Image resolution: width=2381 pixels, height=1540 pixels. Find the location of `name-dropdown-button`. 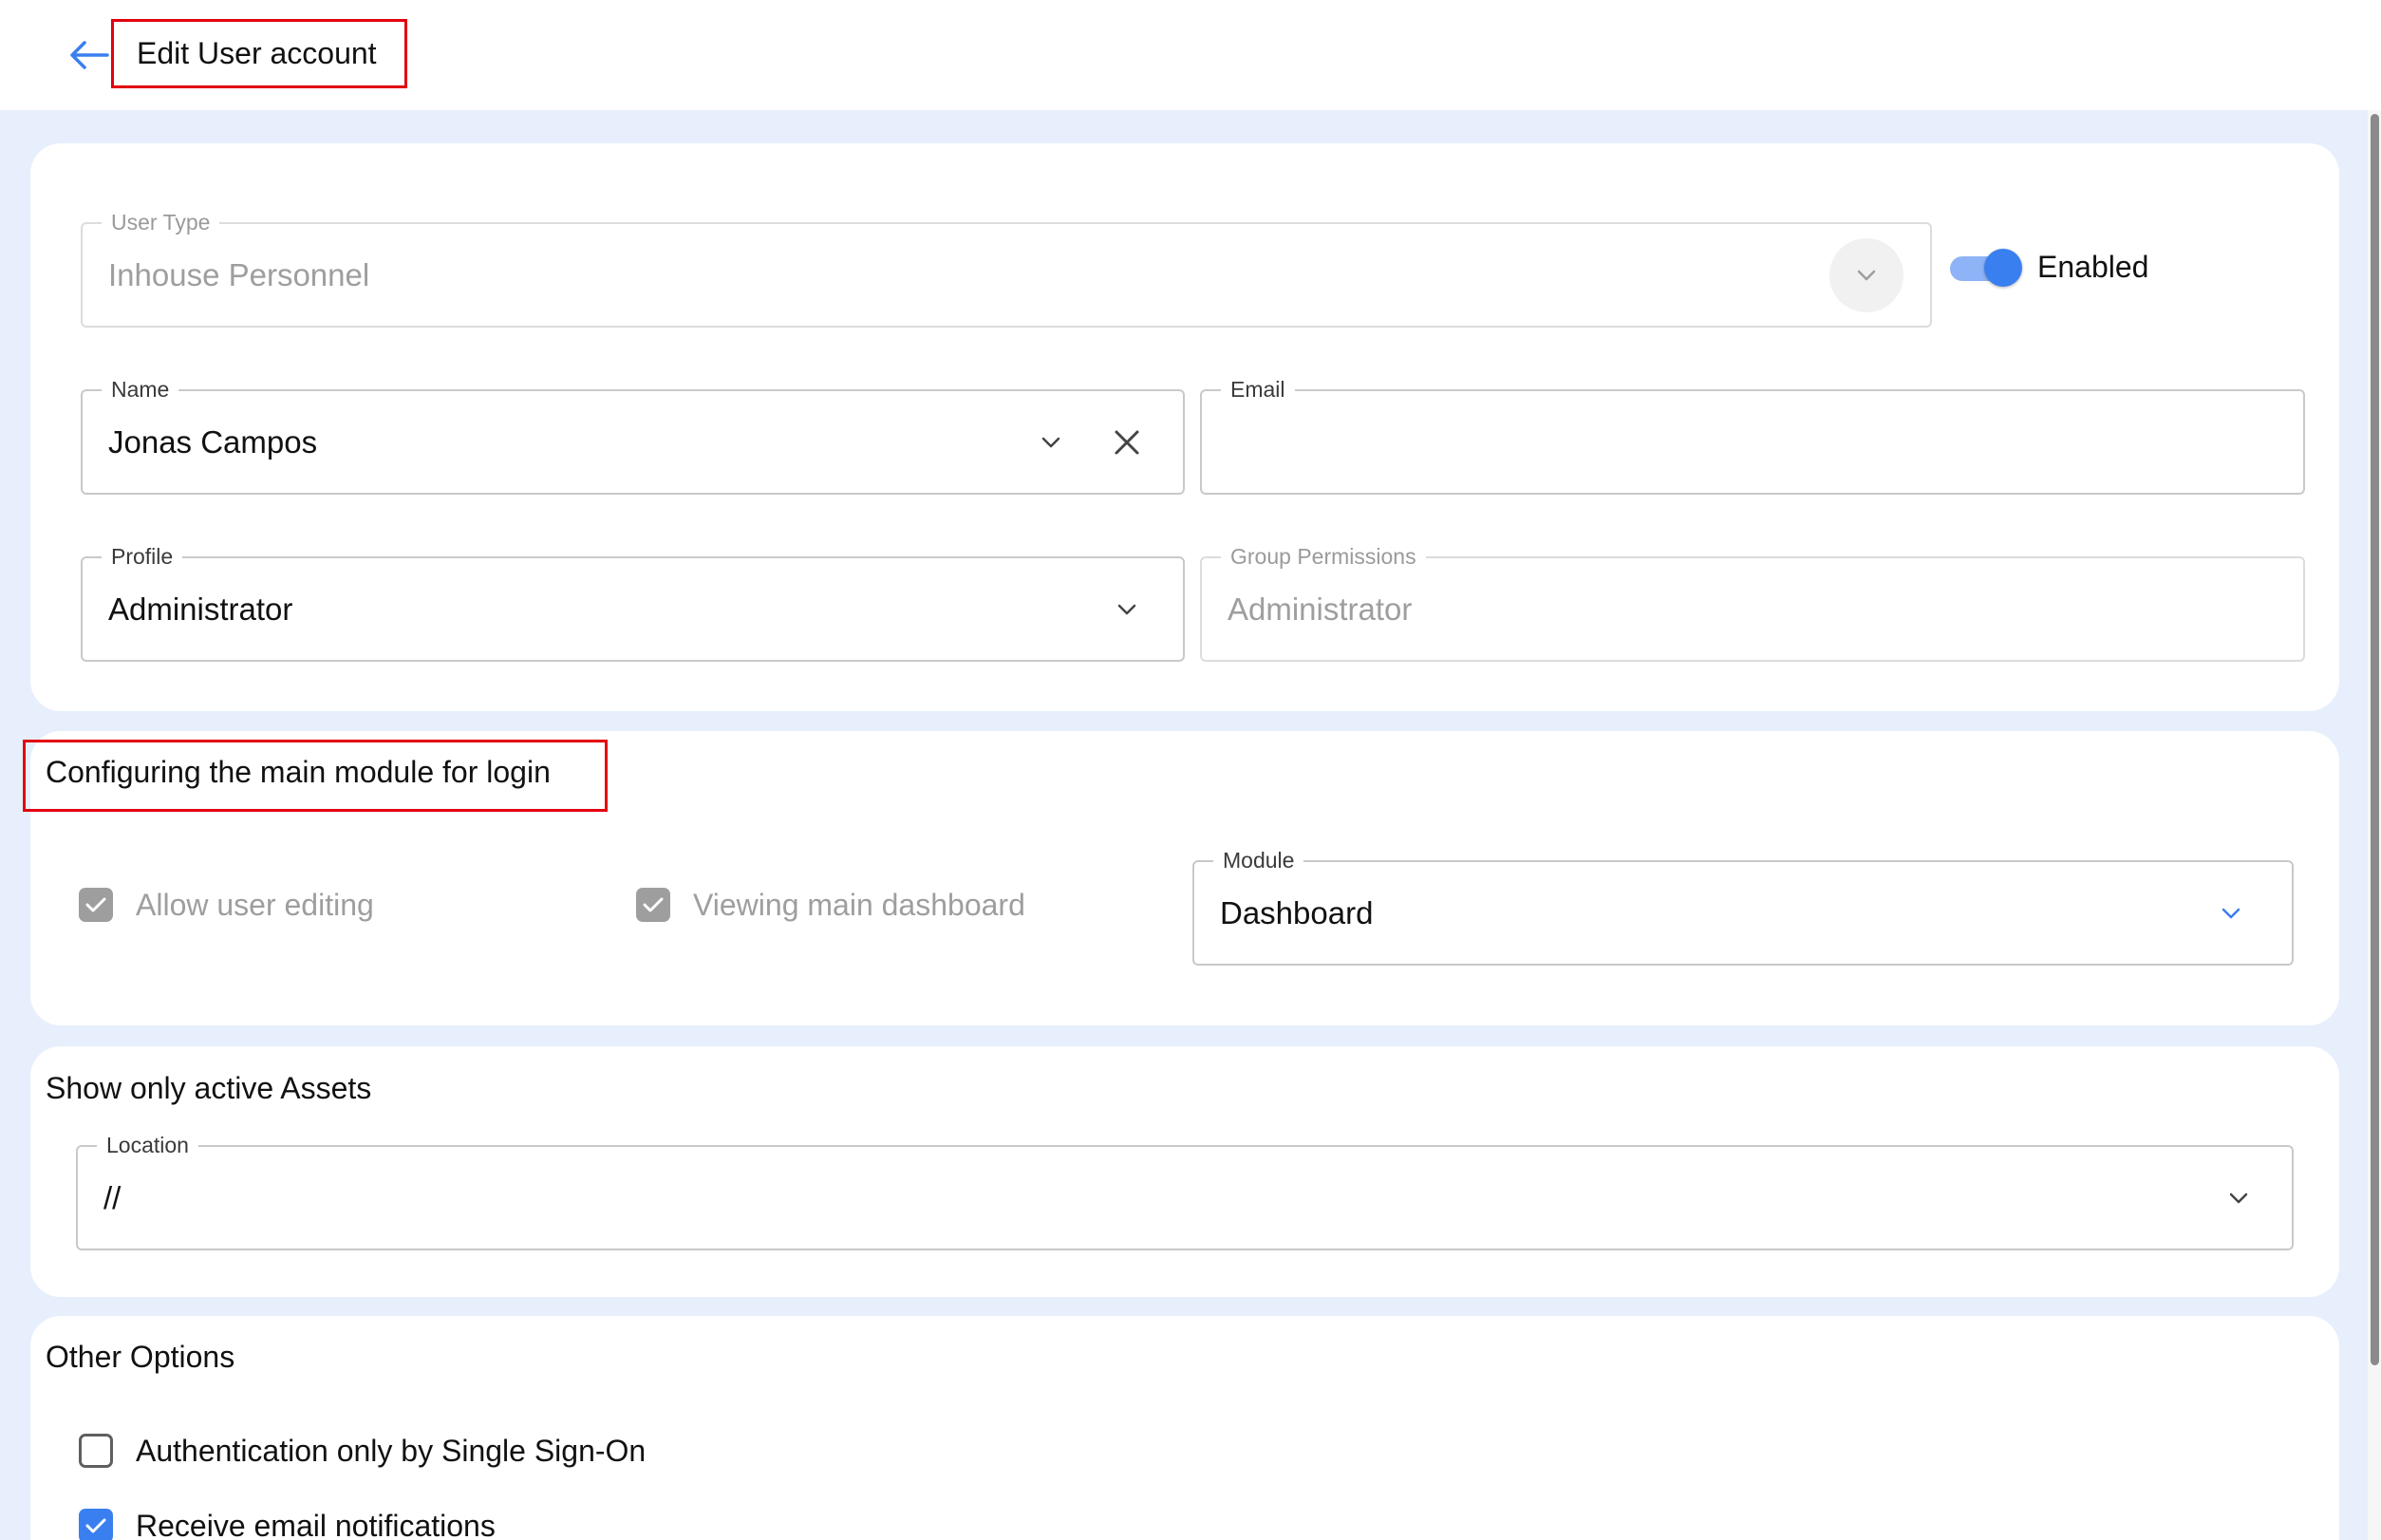

name-dropdown-button is located at coordinates (1051, 442).